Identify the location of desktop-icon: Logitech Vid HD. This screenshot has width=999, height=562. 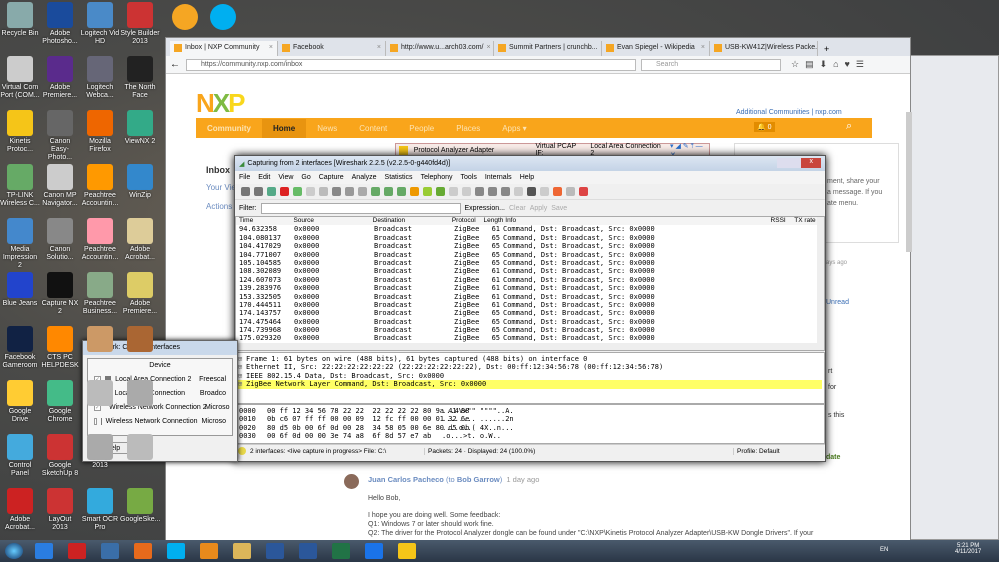
(100, 27).